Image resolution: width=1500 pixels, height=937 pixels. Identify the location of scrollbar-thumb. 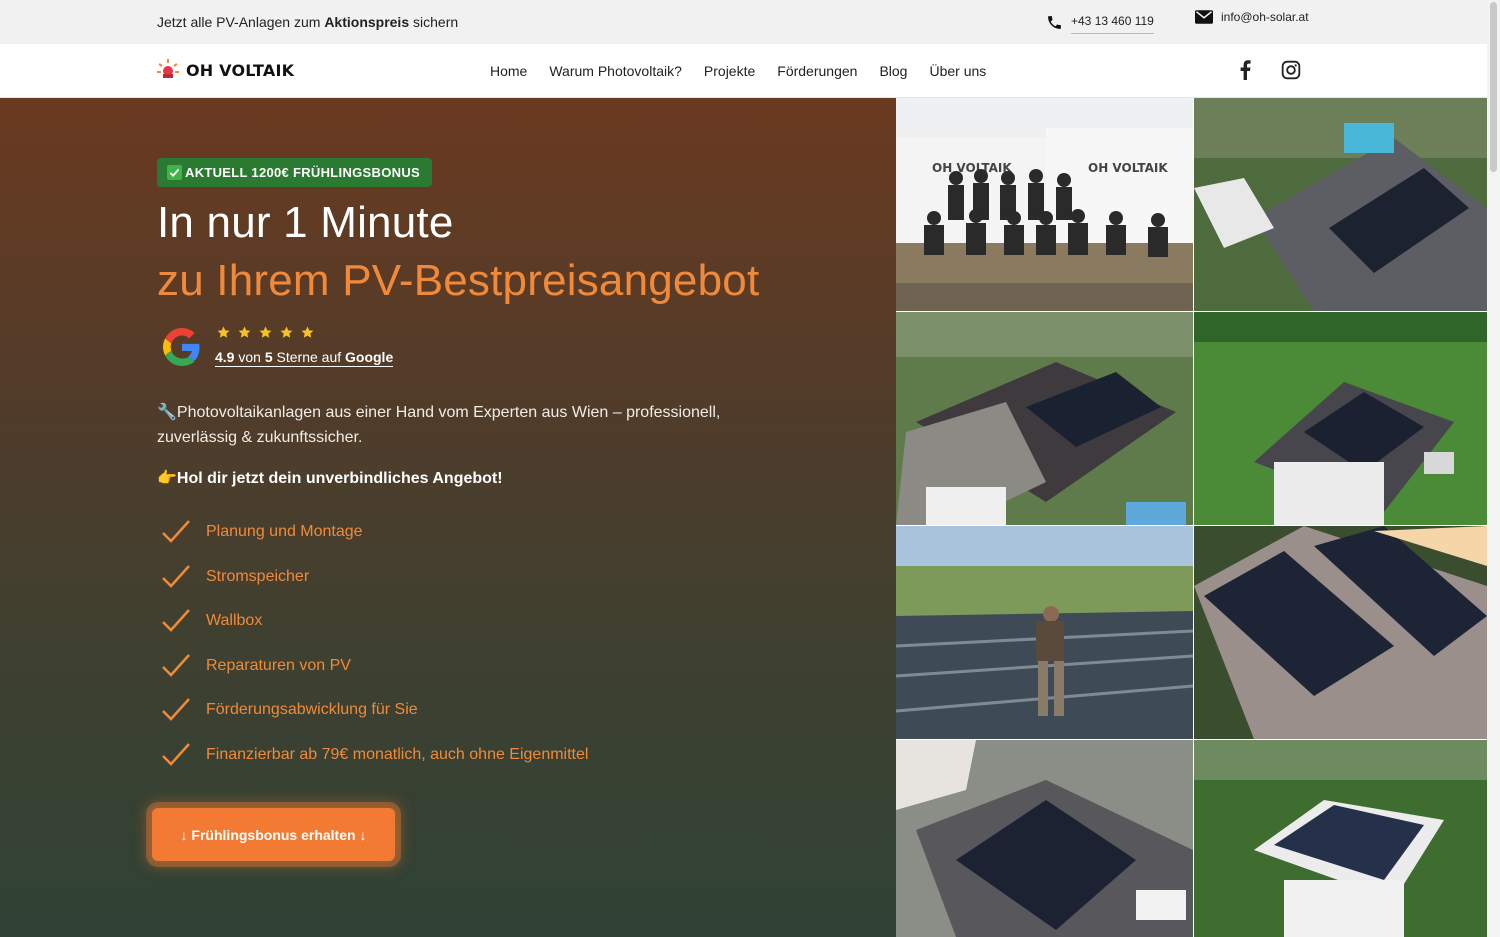
(1493, 87).